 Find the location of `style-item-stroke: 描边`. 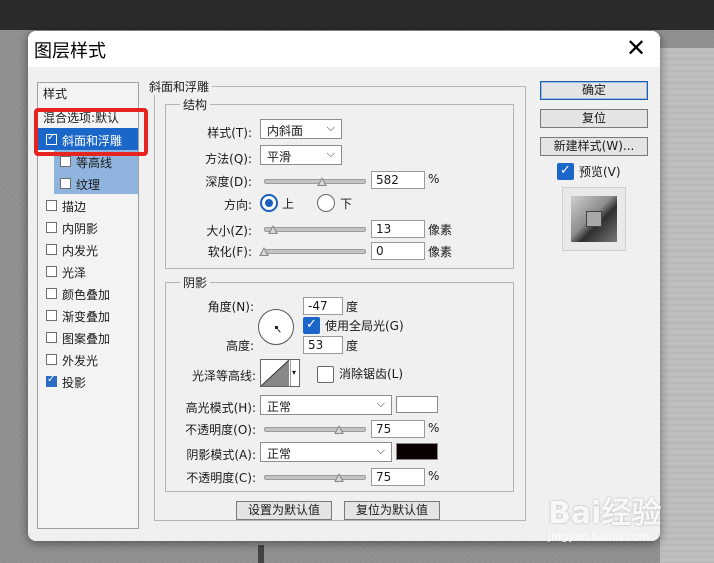

style-item-stroke: 描边 is located at coordinates (88, 205).